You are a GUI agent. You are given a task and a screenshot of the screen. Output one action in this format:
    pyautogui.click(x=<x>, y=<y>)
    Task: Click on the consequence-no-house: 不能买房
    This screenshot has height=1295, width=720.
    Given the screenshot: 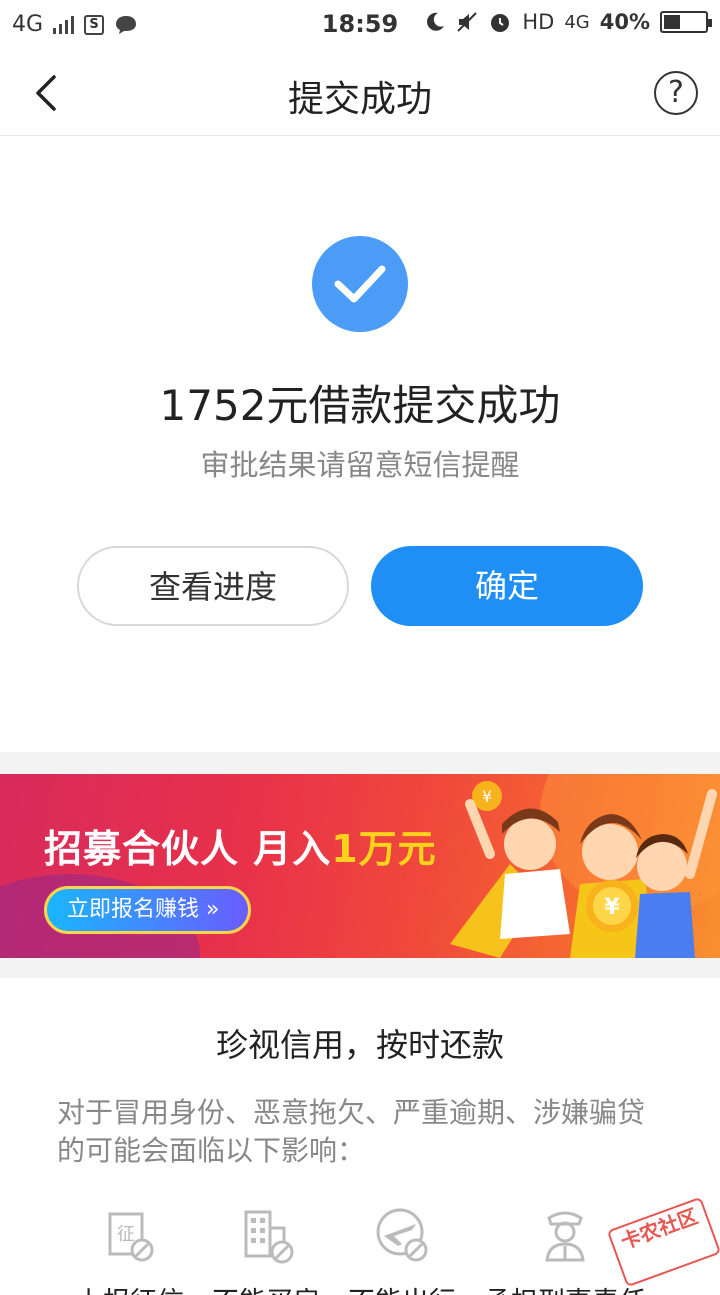 What is the action you would take?
    pyautogui.click(x=266, y=1250)
    